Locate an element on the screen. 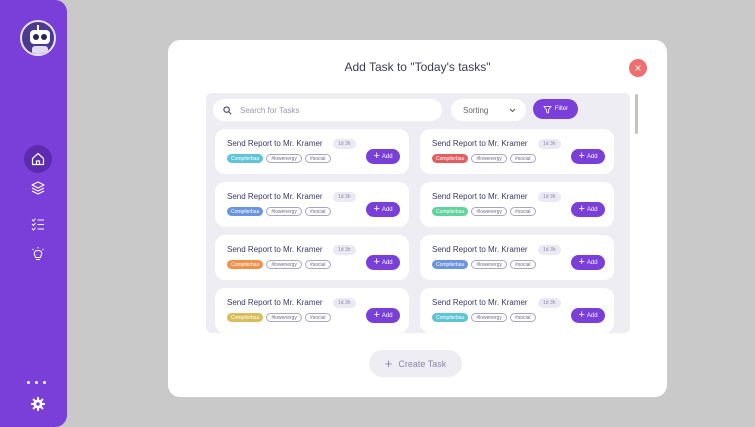 The image size is (755, 427). dialog-title: Add Task to "Today's tasks" is located at coordinates (417, 67).